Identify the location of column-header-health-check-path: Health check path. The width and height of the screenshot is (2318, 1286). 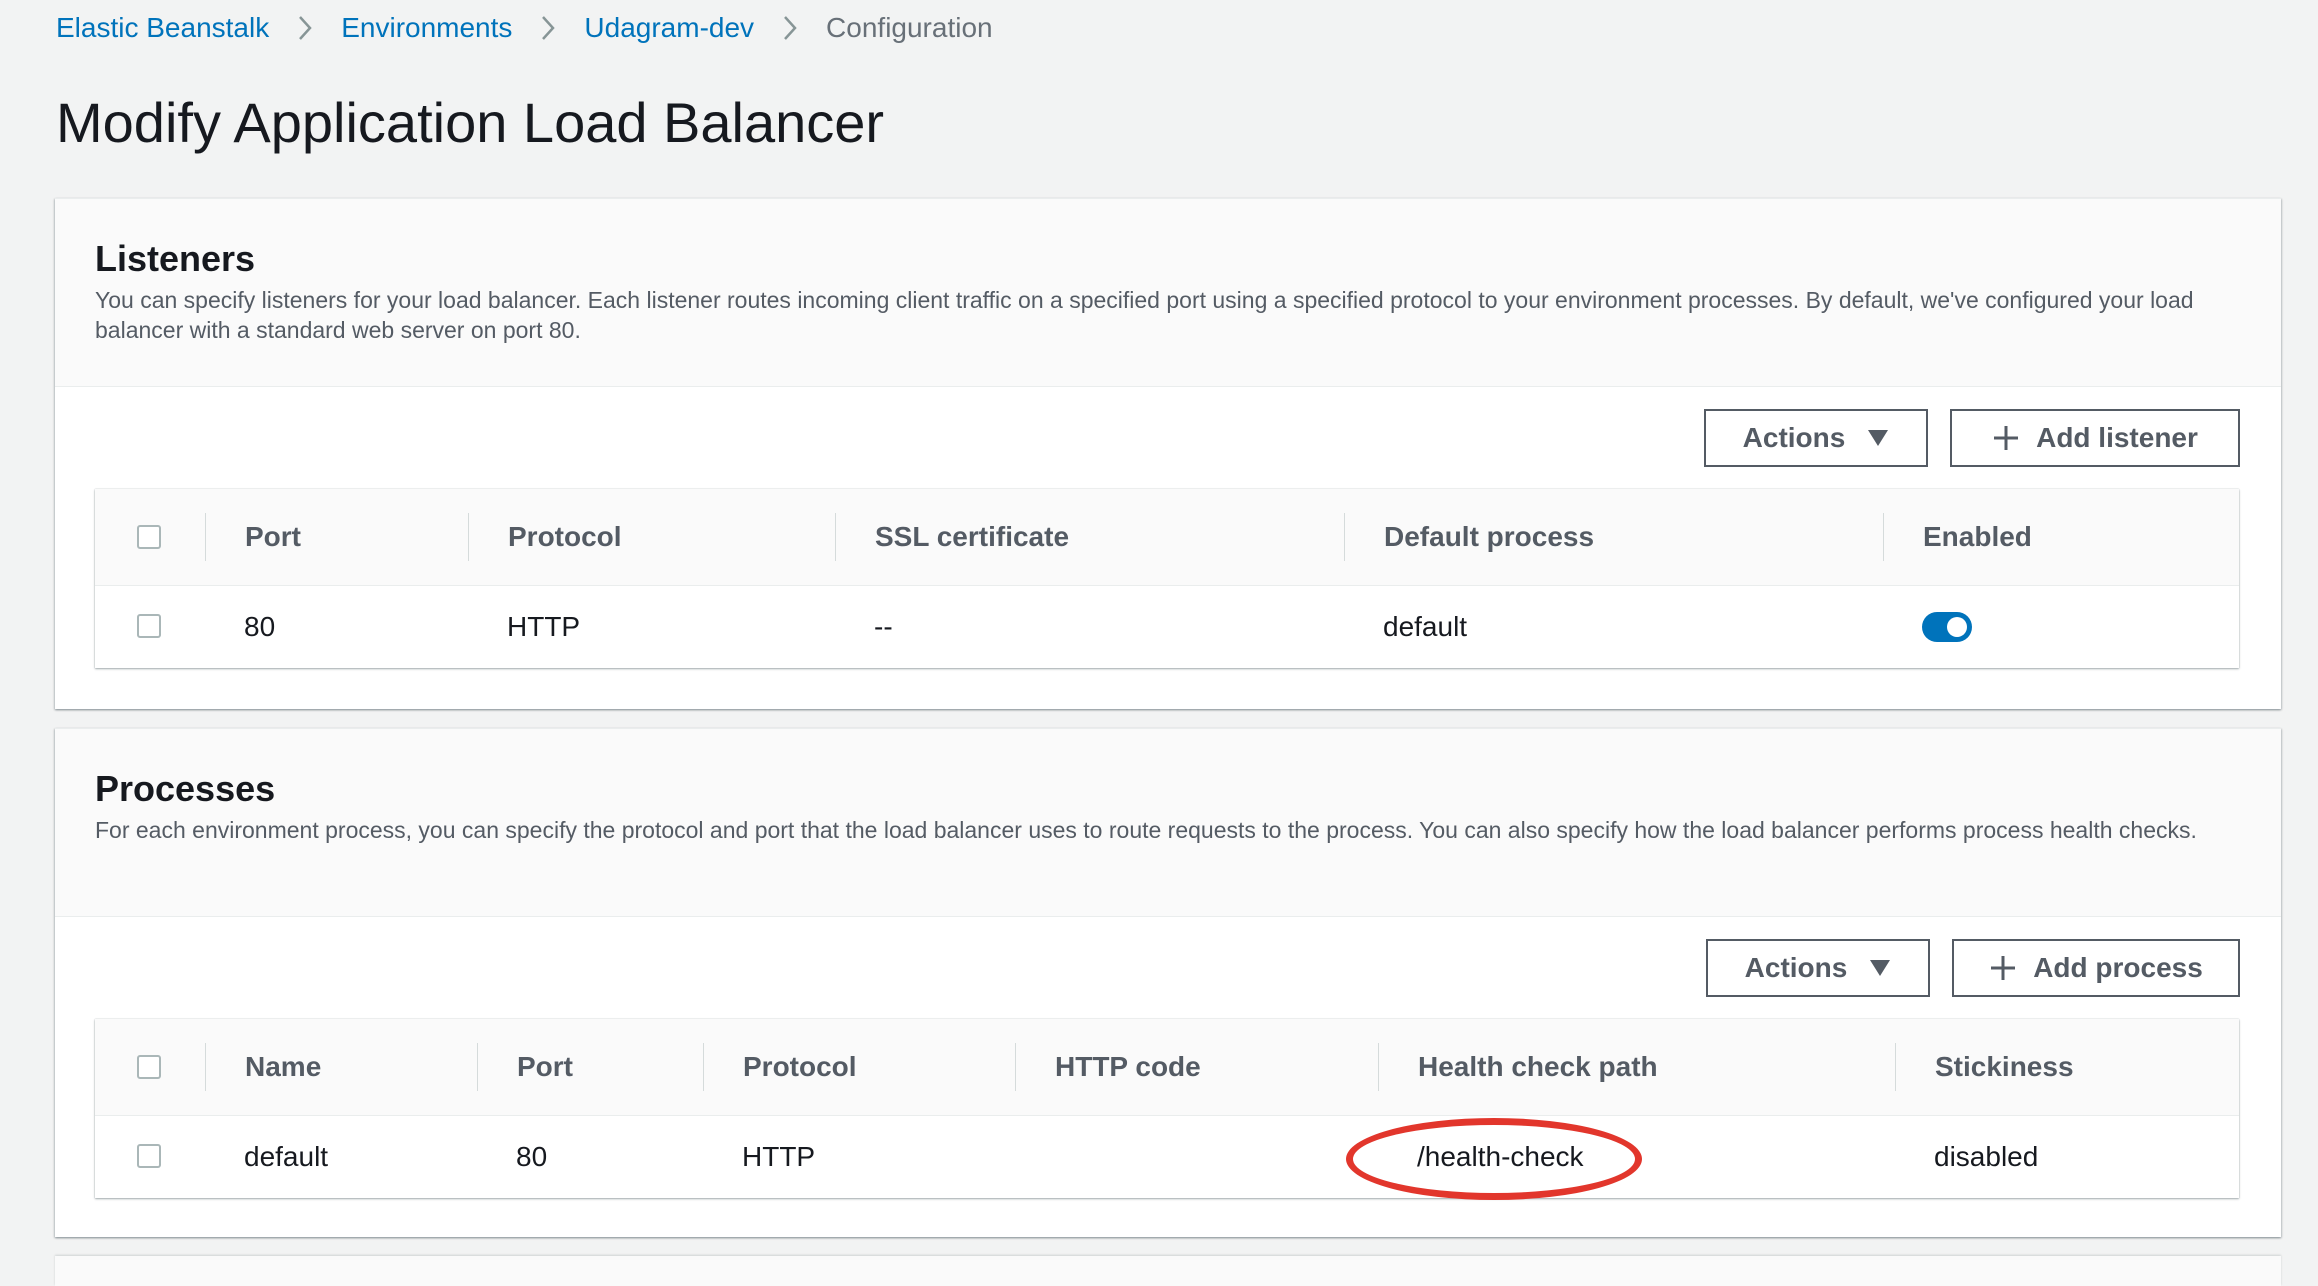
(1538, 1067).